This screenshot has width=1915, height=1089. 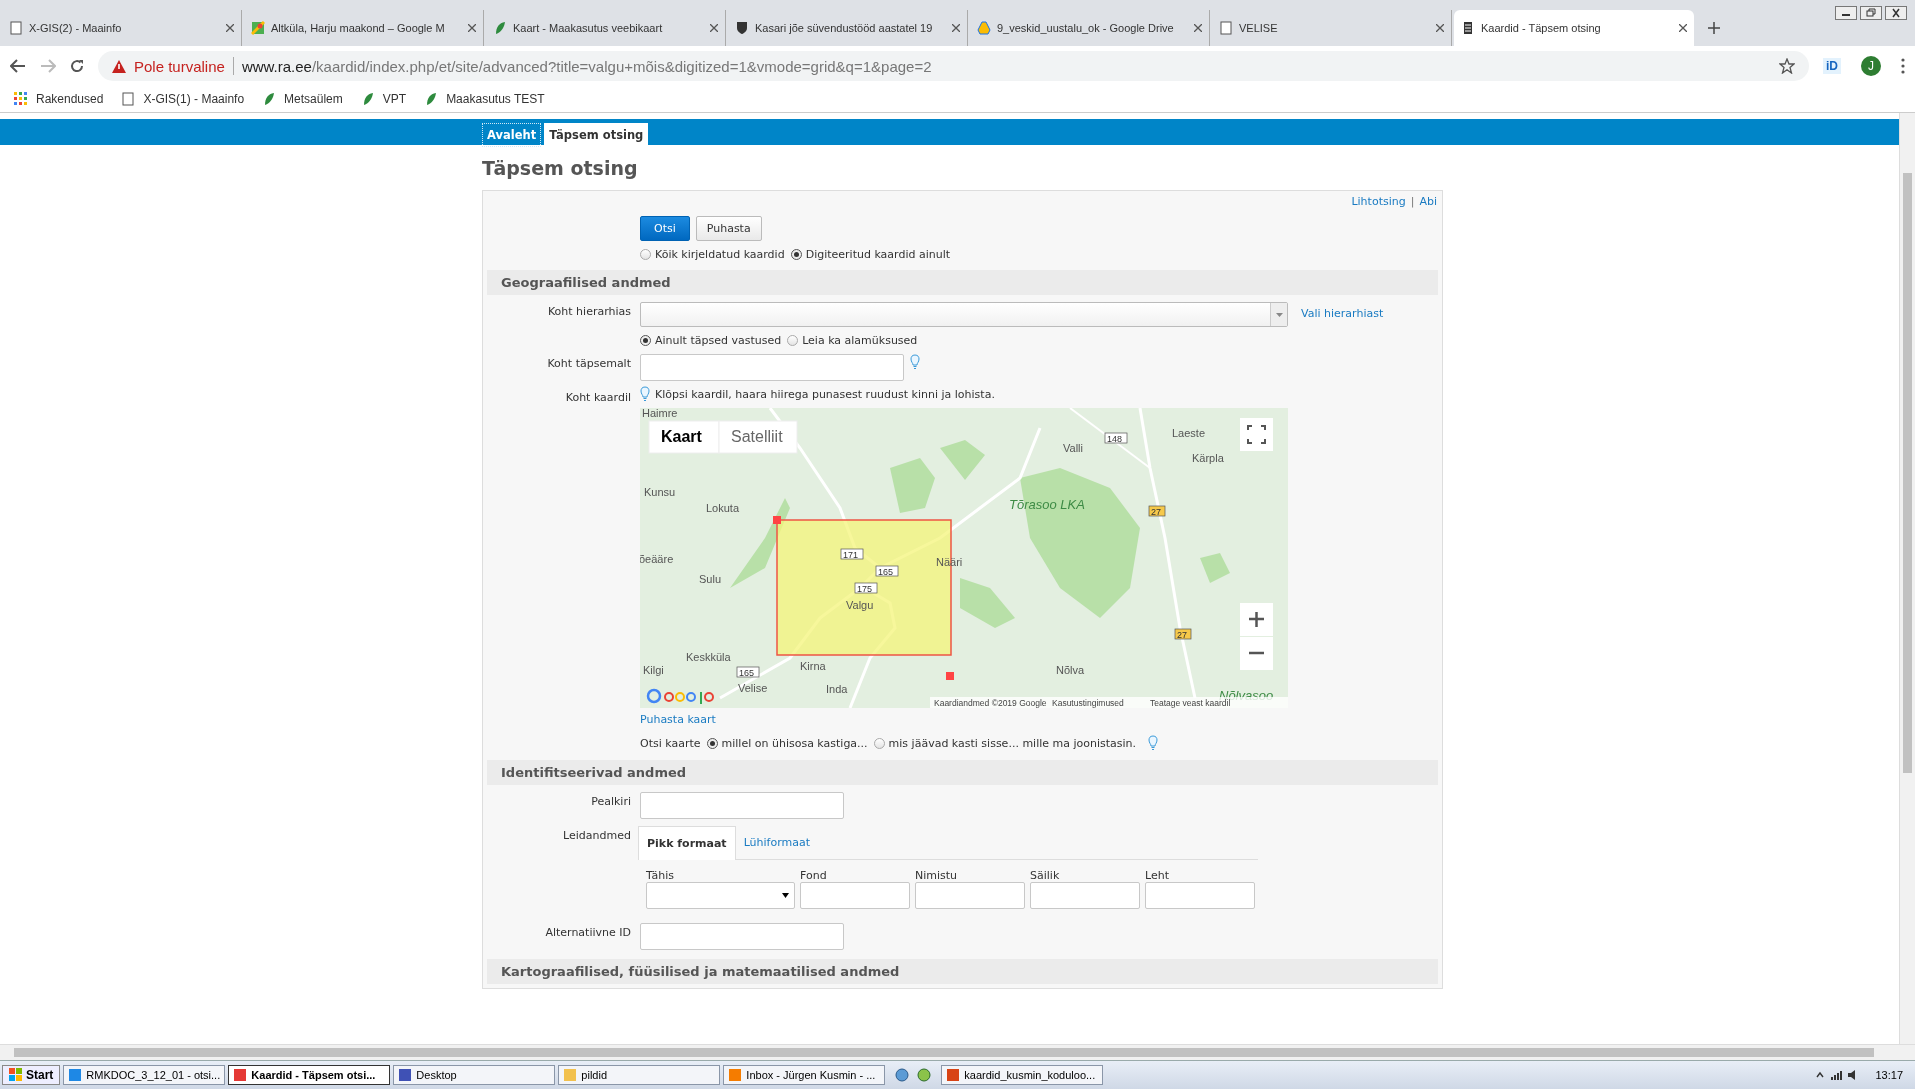 I want to click on radio-label: Ainult täpsed vastused, so click(x=718, y=340).